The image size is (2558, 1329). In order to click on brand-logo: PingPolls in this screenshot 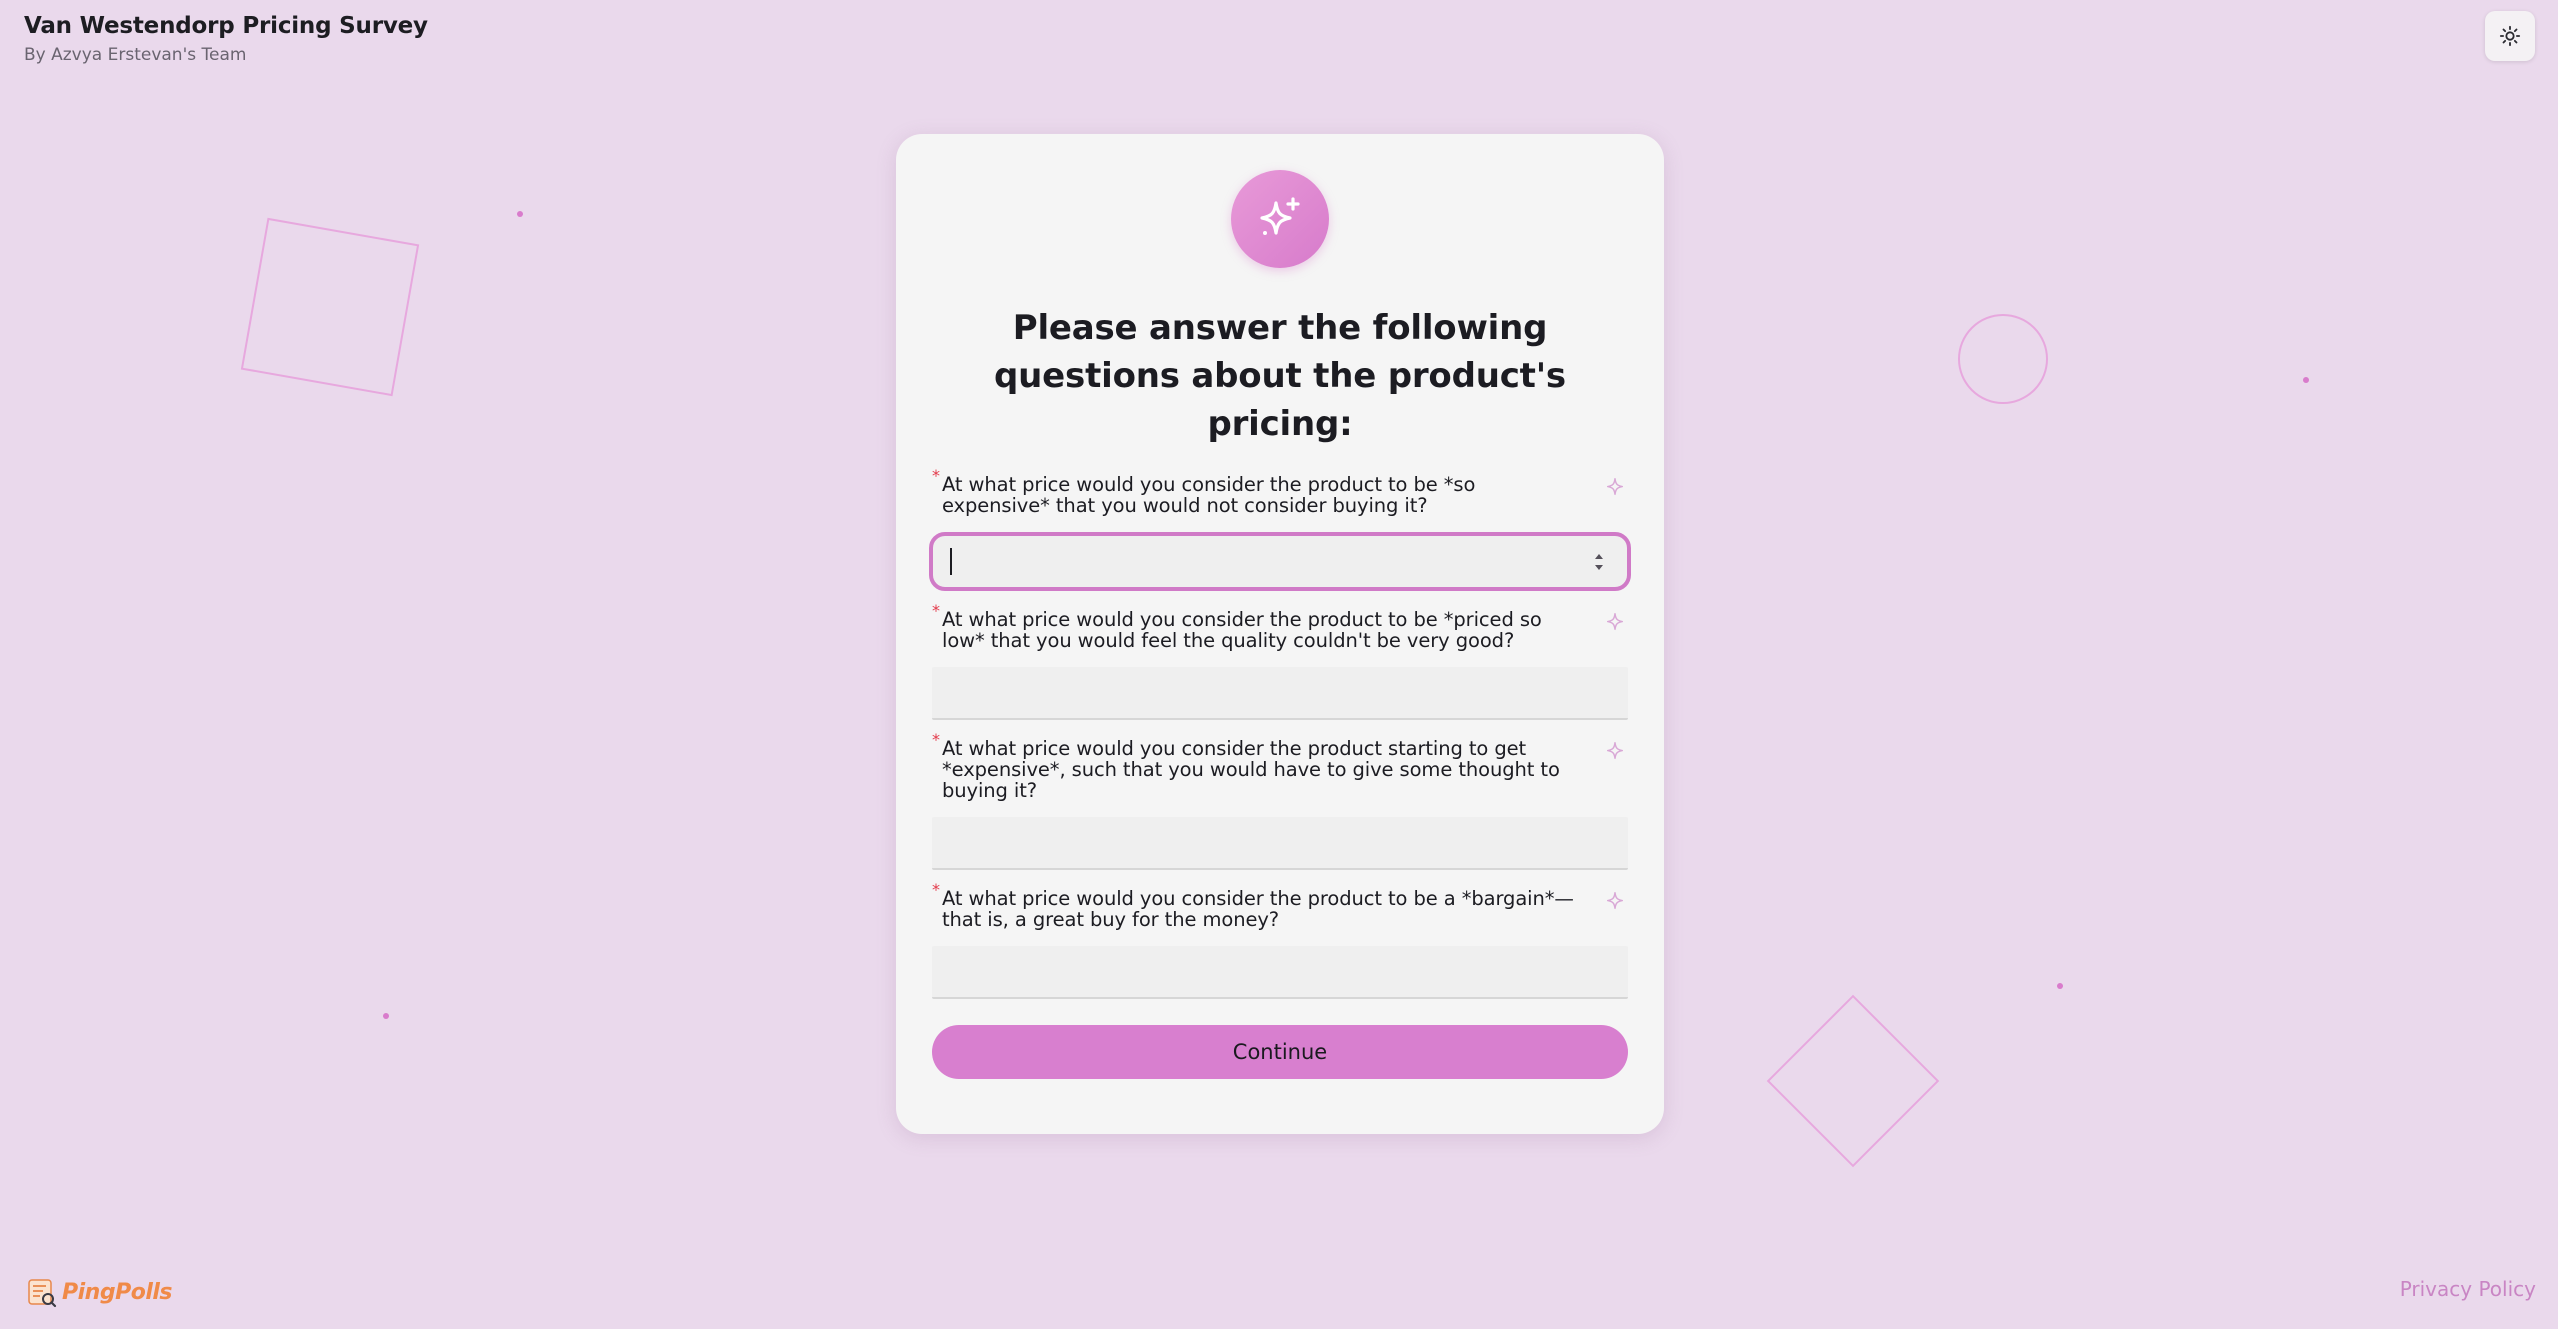, I will do `click(99, 1292)`.